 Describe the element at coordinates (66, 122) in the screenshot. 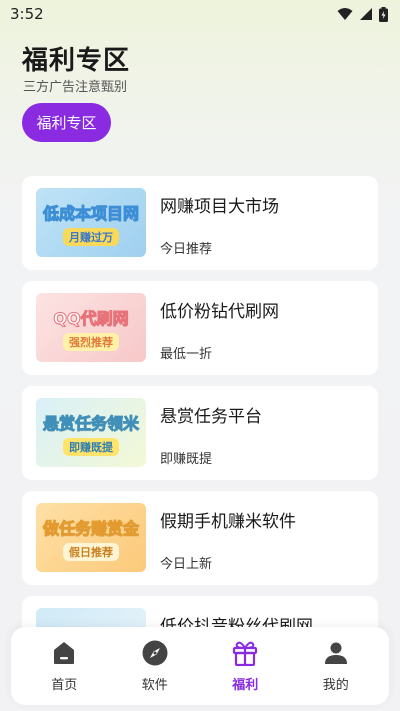

I see `welfare-zone-button: 福利专区` at that location.